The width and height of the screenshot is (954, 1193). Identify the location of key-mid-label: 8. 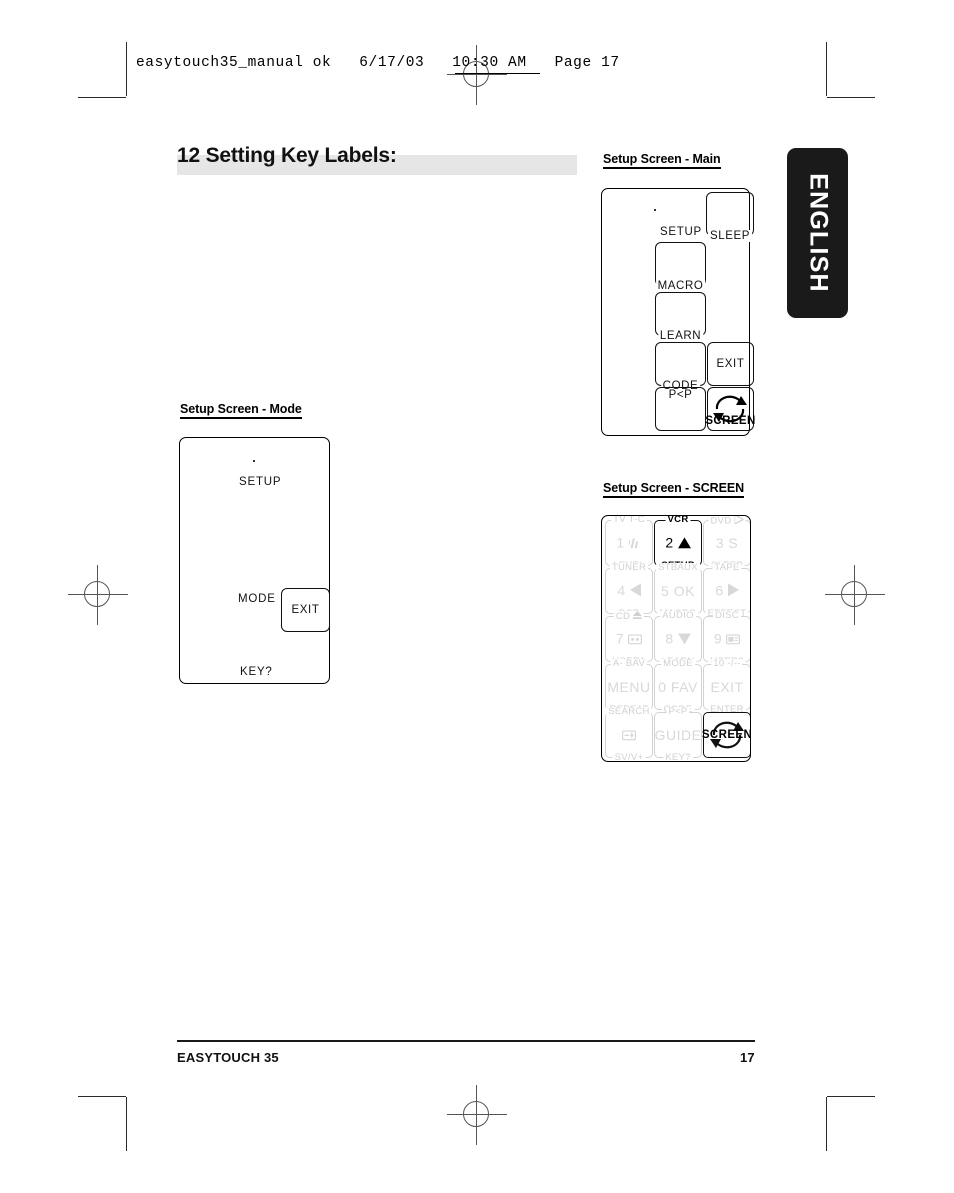
(678, 638).